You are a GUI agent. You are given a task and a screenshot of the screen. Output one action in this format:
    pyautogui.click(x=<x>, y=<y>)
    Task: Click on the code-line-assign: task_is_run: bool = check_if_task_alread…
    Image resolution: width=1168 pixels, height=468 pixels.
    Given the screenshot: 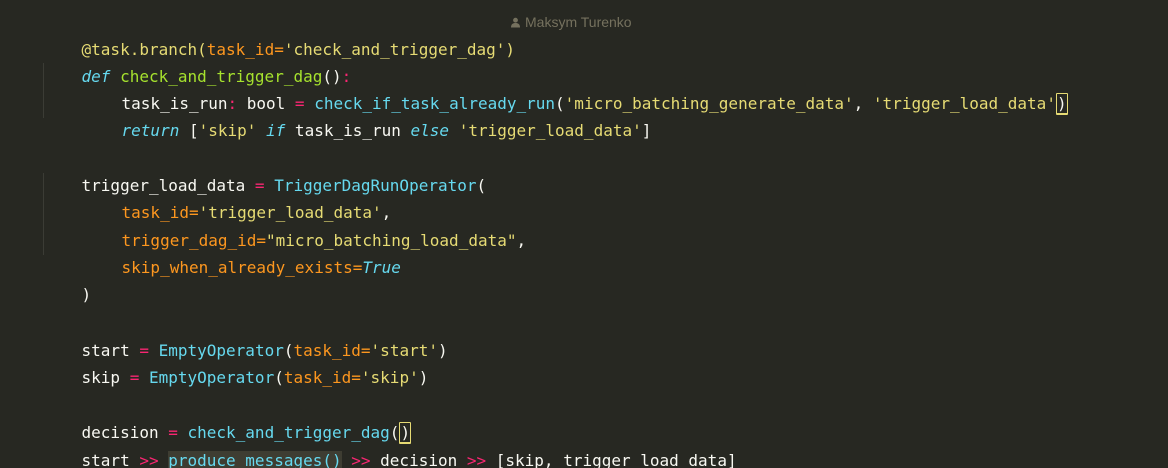 What is the action you would take?
    pyautogui.click(x=575, y=89)
    